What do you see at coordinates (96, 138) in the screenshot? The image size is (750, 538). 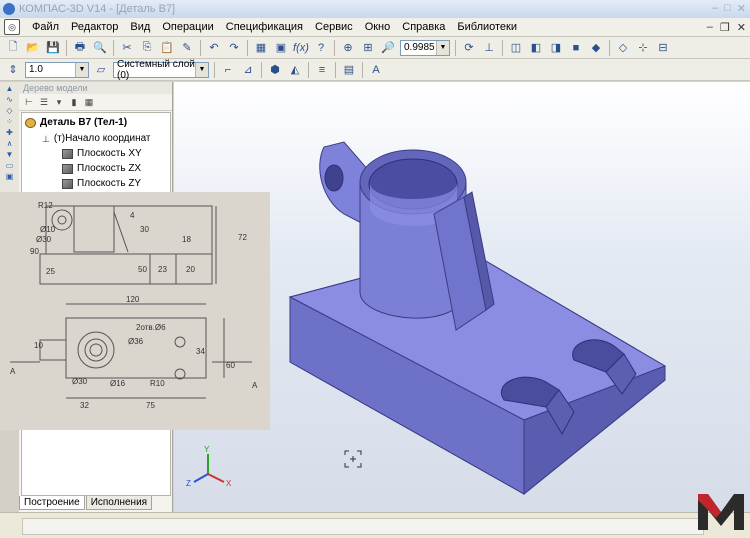 I see `tree-origin: ⊥ (т)Начало координат` at bounding box center [96, 138].